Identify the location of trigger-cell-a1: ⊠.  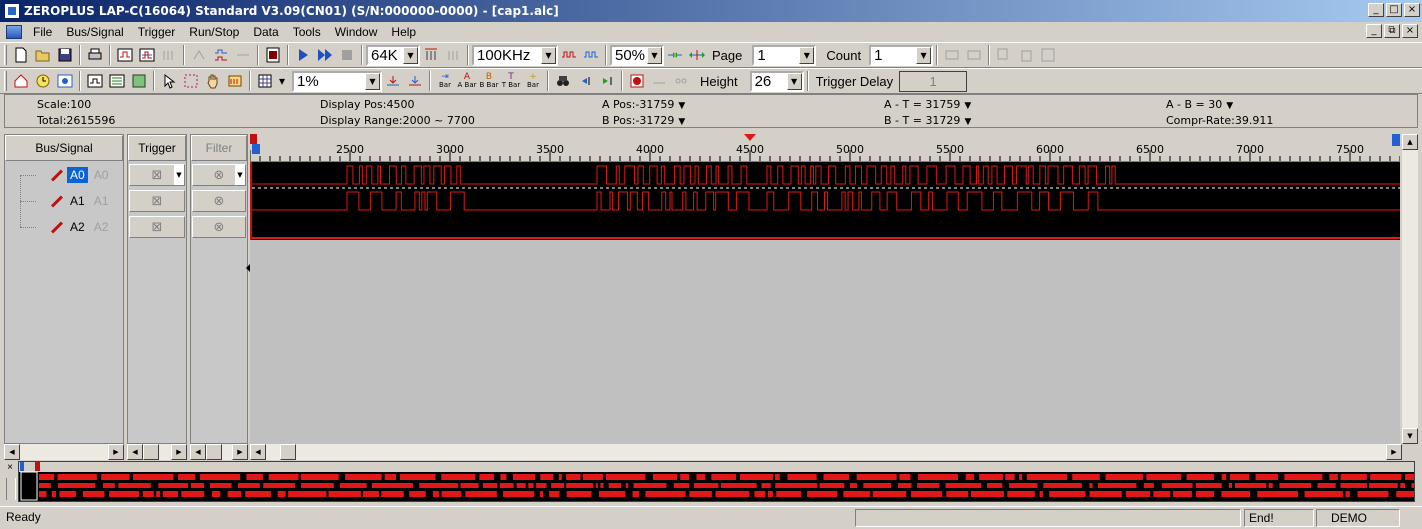
(157, 201).